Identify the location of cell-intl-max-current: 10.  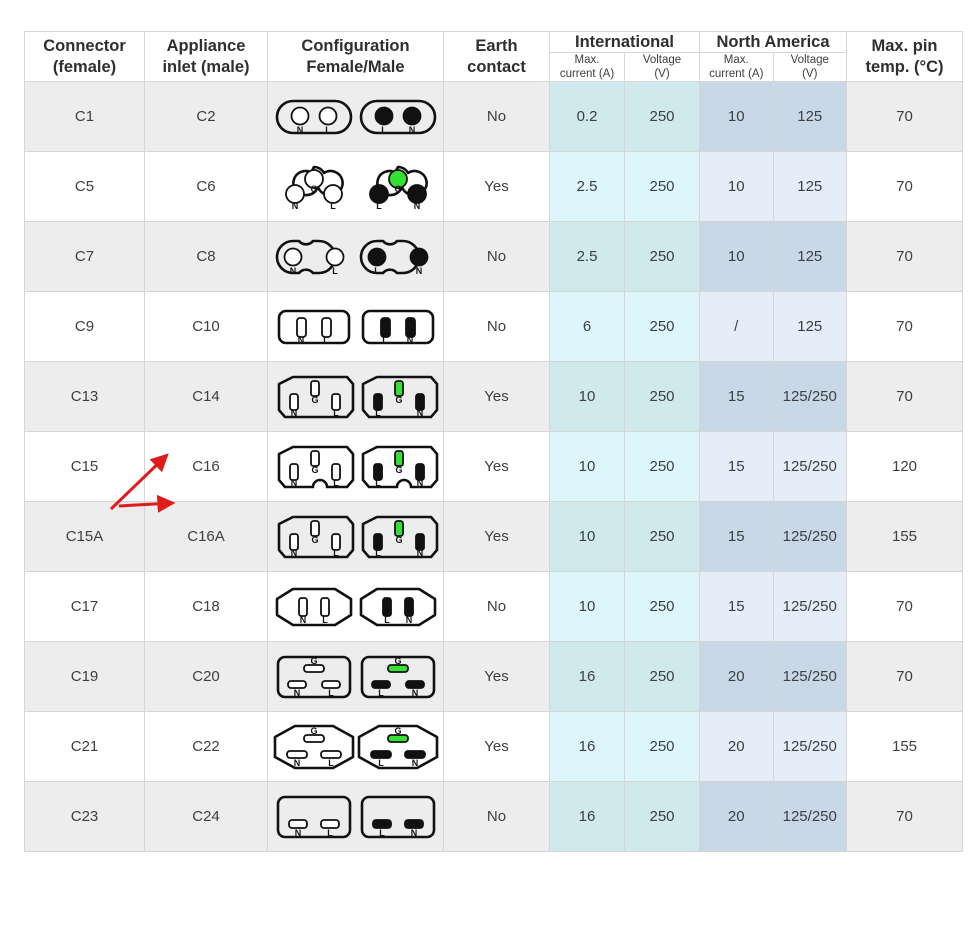
(587, 537).